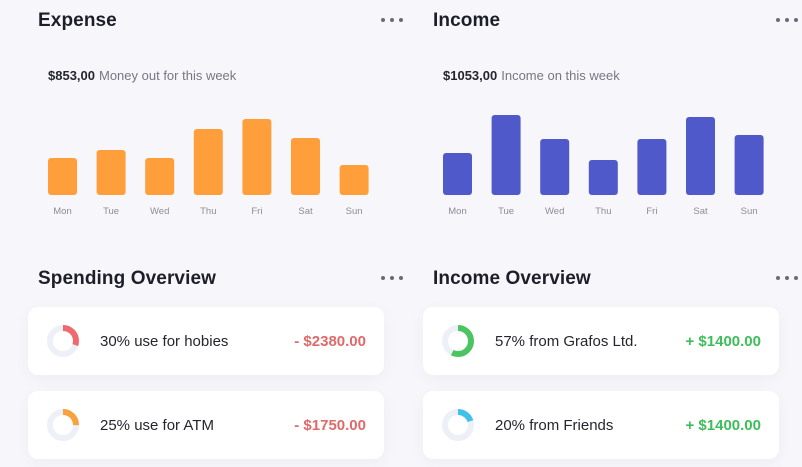 This screenshot has width=802, height=467. Describe the element at coordinates (62, 211) in the screenshot. I see `expense-tick-mon: Mon` at that location.